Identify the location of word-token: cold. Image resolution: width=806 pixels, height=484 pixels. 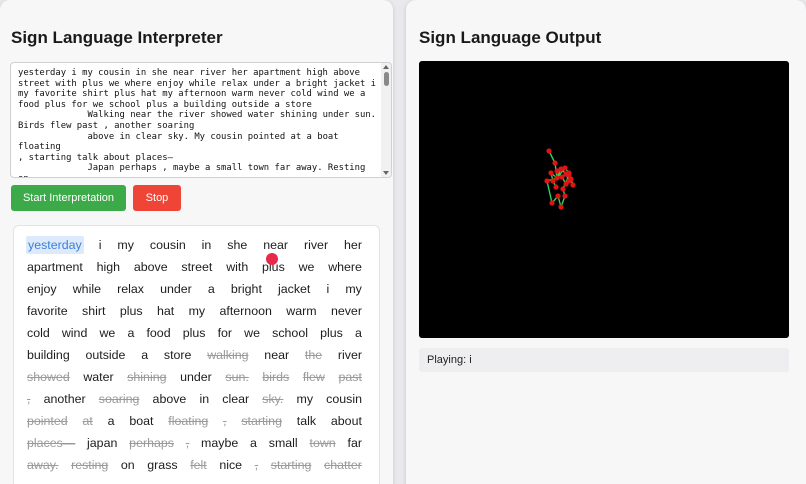
(38, 333).